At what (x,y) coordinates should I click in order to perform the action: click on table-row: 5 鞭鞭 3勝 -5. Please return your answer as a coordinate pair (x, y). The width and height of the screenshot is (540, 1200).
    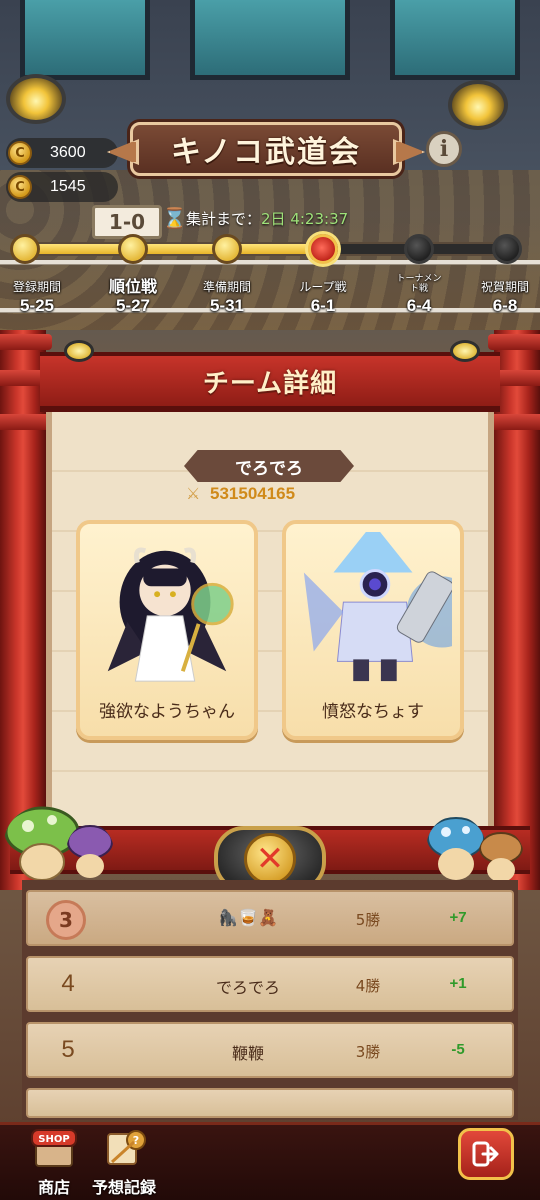
    Looking at the image, I should click on (270, 1050).